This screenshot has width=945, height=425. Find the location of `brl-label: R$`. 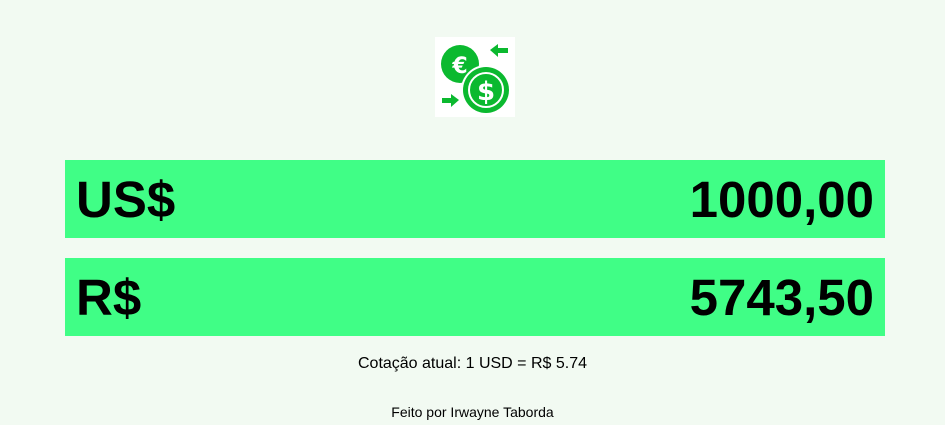

brl-label: R$ is located at coordinates (109, 297).